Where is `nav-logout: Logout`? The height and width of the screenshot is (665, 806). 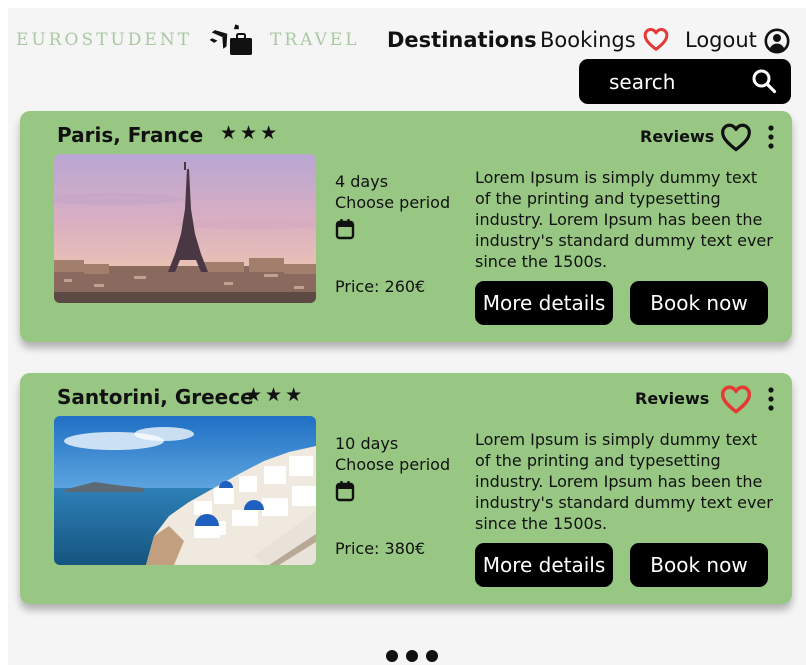 nav-logout: Logout is located at coordinates (721, 40).